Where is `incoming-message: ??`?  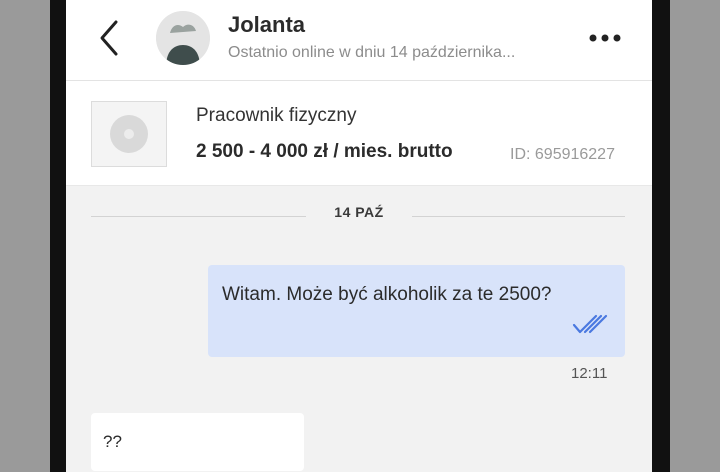 incoming-message: ?? is located at coordinates (197, 442).